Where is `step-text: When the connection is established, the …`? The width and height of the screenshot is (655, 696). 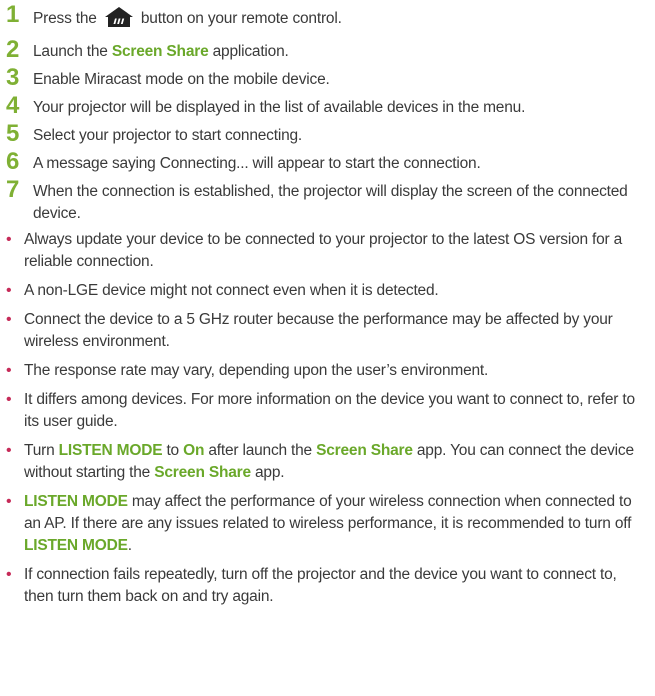 step-text: When the connection is established, the … is located at coordinates (344, 201).